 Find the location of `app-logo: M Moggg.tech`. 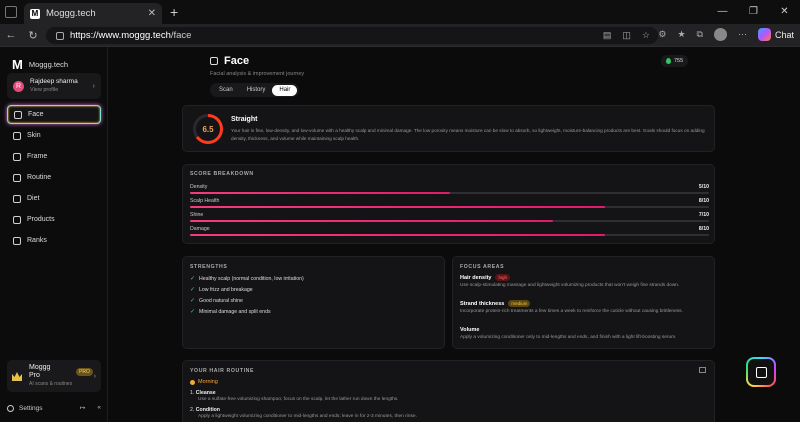

app-logo: M Moggg.tech is located at coordinates (40, 64).